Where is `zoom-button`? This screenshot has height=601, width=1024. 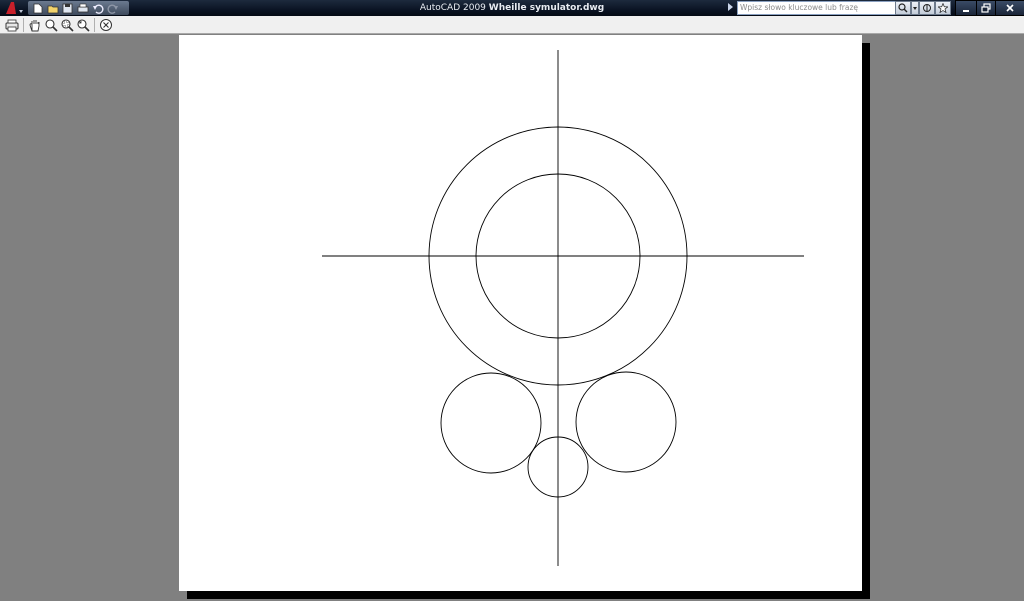 zoom-button is located at coordinates (51, 25).